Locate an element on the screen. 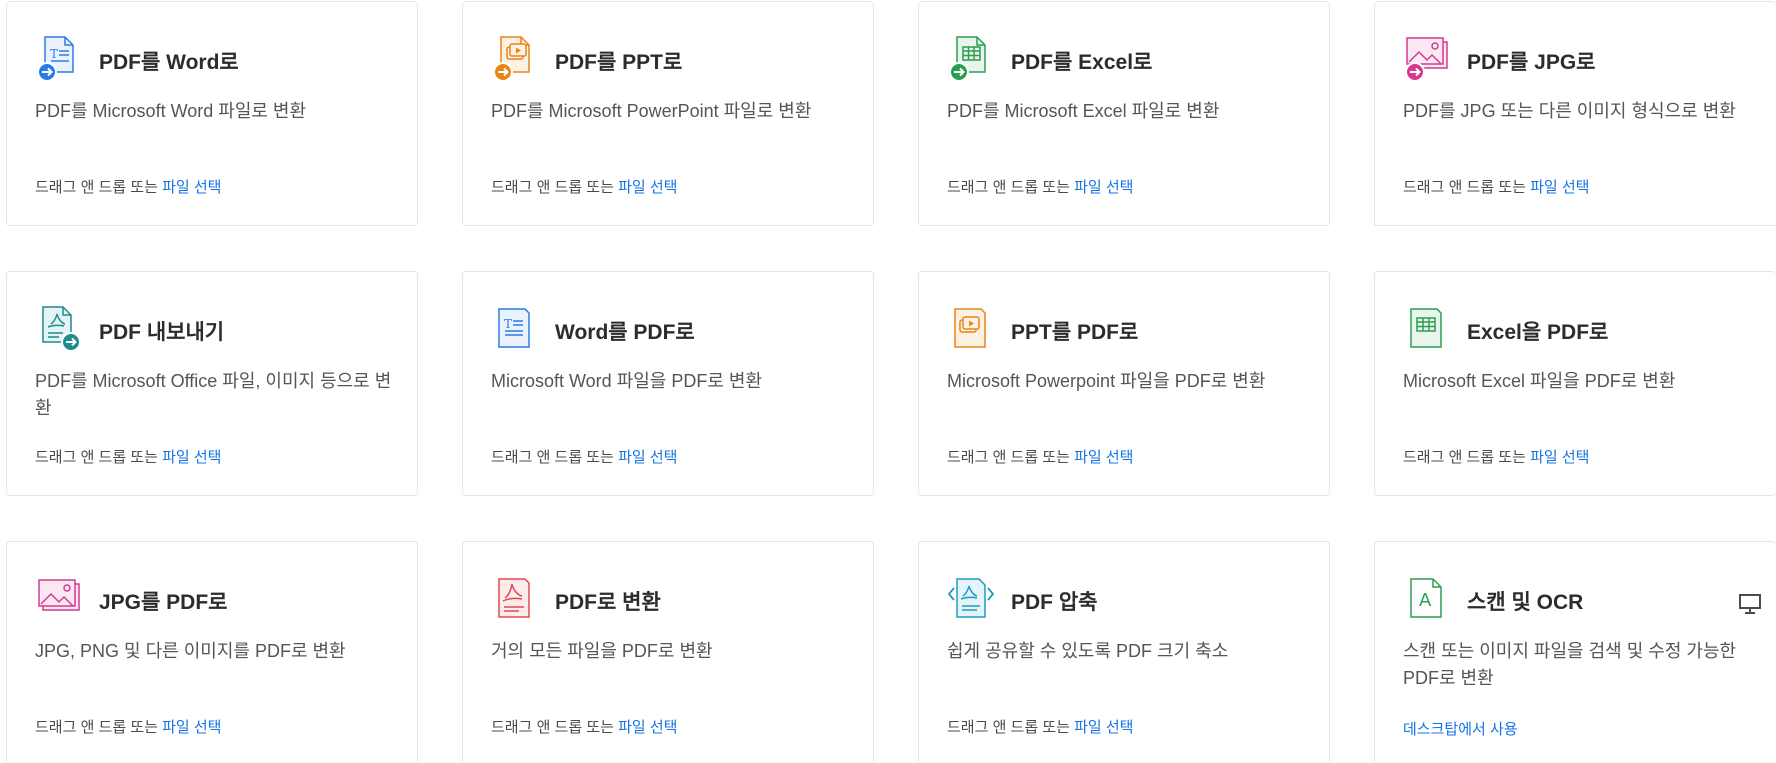 The image size is (1776, 763). card-description: PDF를 Microsoft PowerPoint 파일로 변환 is located at coordinates (651, 111).